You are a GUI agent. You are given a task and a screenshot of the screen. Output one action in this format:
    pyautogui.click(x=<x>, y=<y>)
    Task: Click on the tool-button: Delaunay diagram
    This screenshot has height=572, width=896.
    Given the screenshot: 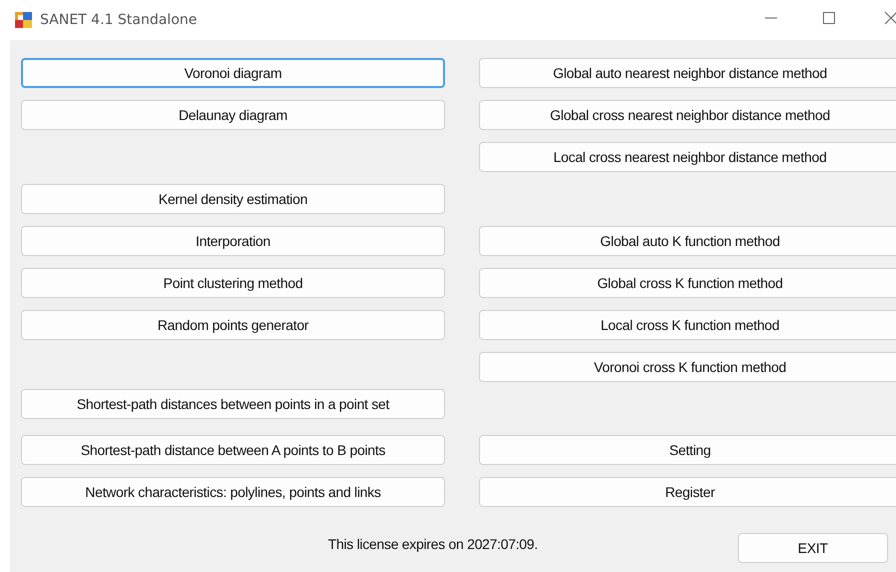 What is the action you would take?
    pyautogui.click(x=233, y=115)
    